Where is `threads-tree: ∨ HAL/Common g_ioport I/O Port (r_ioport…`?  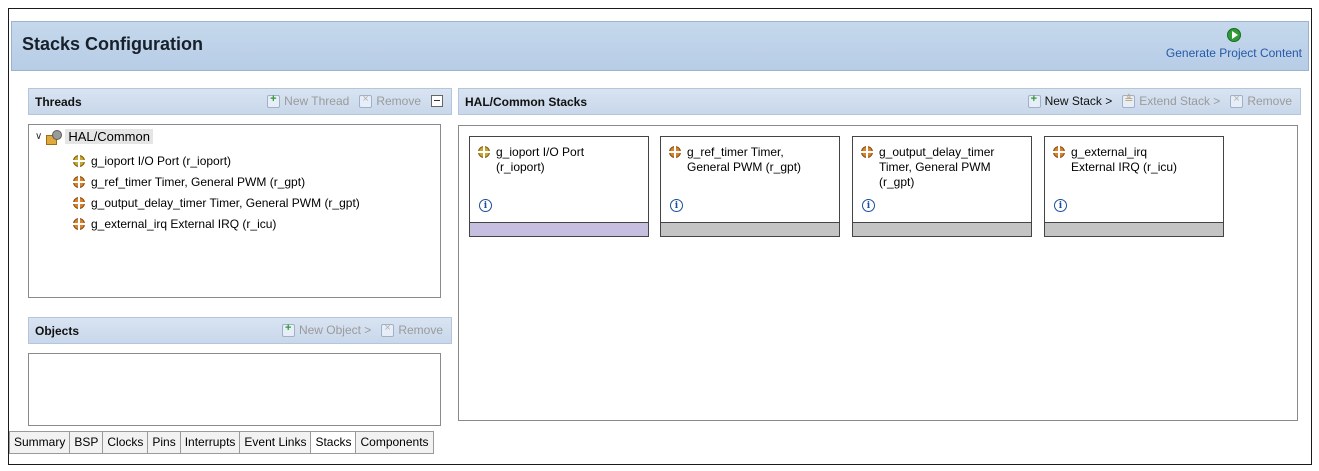
threads-tree: ∨ HAL/Common g_ioport I/O Port (r_ioport… is located at coordinates (234, 211).